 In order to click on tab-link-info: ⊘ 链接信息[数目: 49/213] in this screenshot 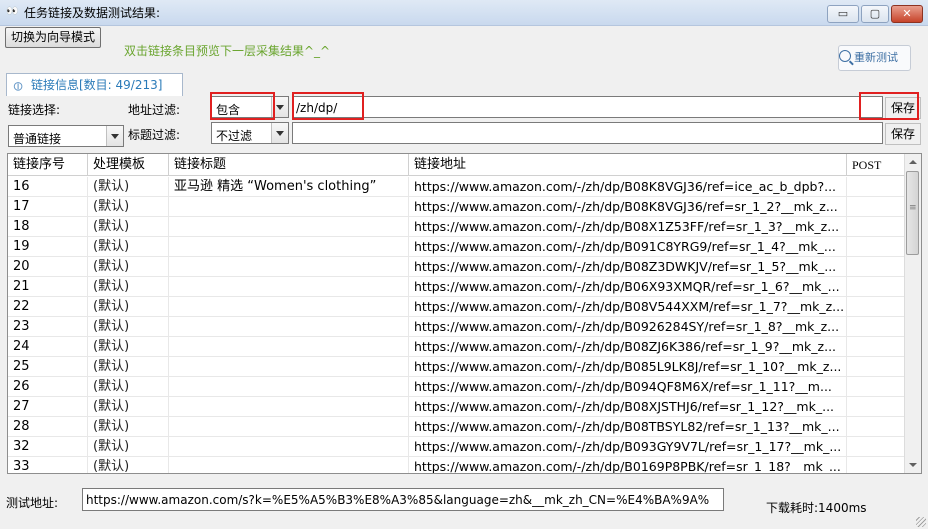, I will do `click(94, 84)`.